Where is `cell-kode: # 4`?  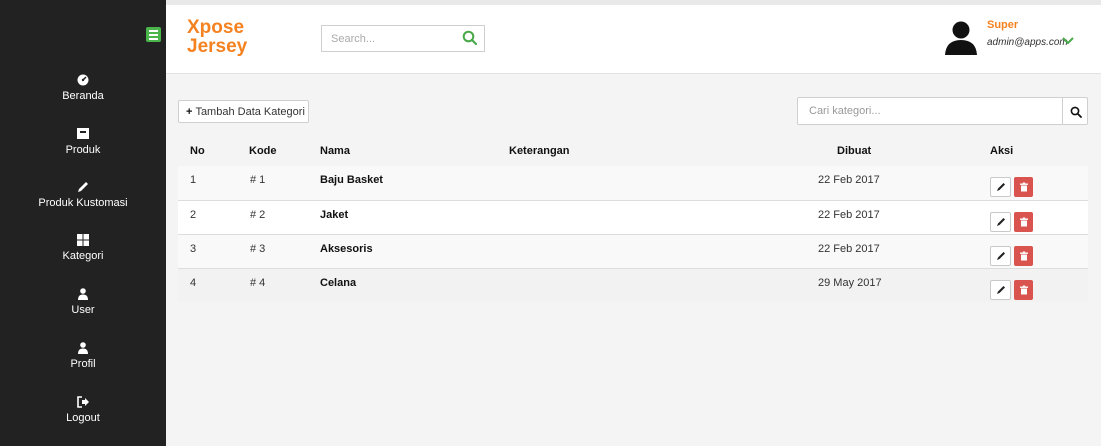 cell-kode: # 4 is located at coordinates (258, 283).